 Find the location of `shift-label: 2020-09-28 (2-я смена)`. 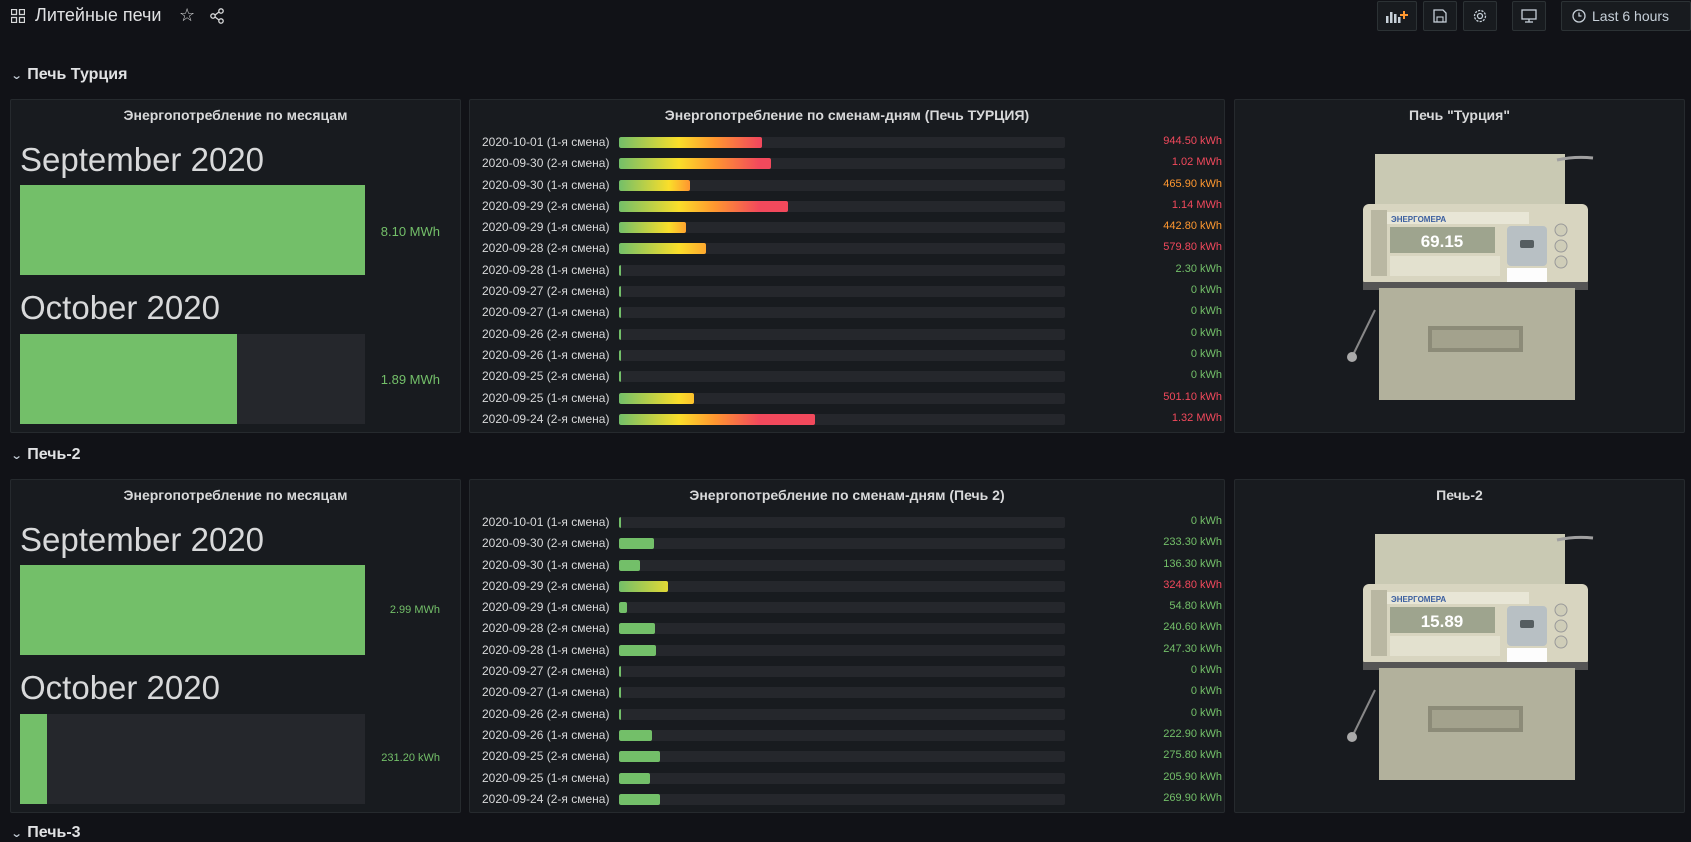

shift-label: 2020-09-28 (2-я смена) is located at coordinates (546, 628).